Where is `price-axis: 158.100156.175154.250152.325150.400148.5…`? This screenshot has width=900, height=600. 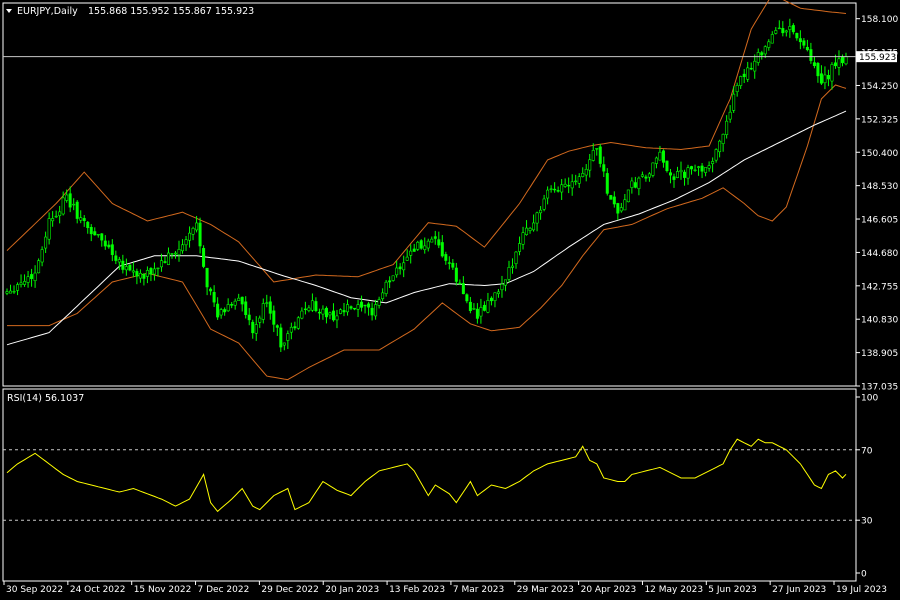 price-axis: 158.100156.175154.250152.325150.400148.5… is located at coordinates (877, 204).